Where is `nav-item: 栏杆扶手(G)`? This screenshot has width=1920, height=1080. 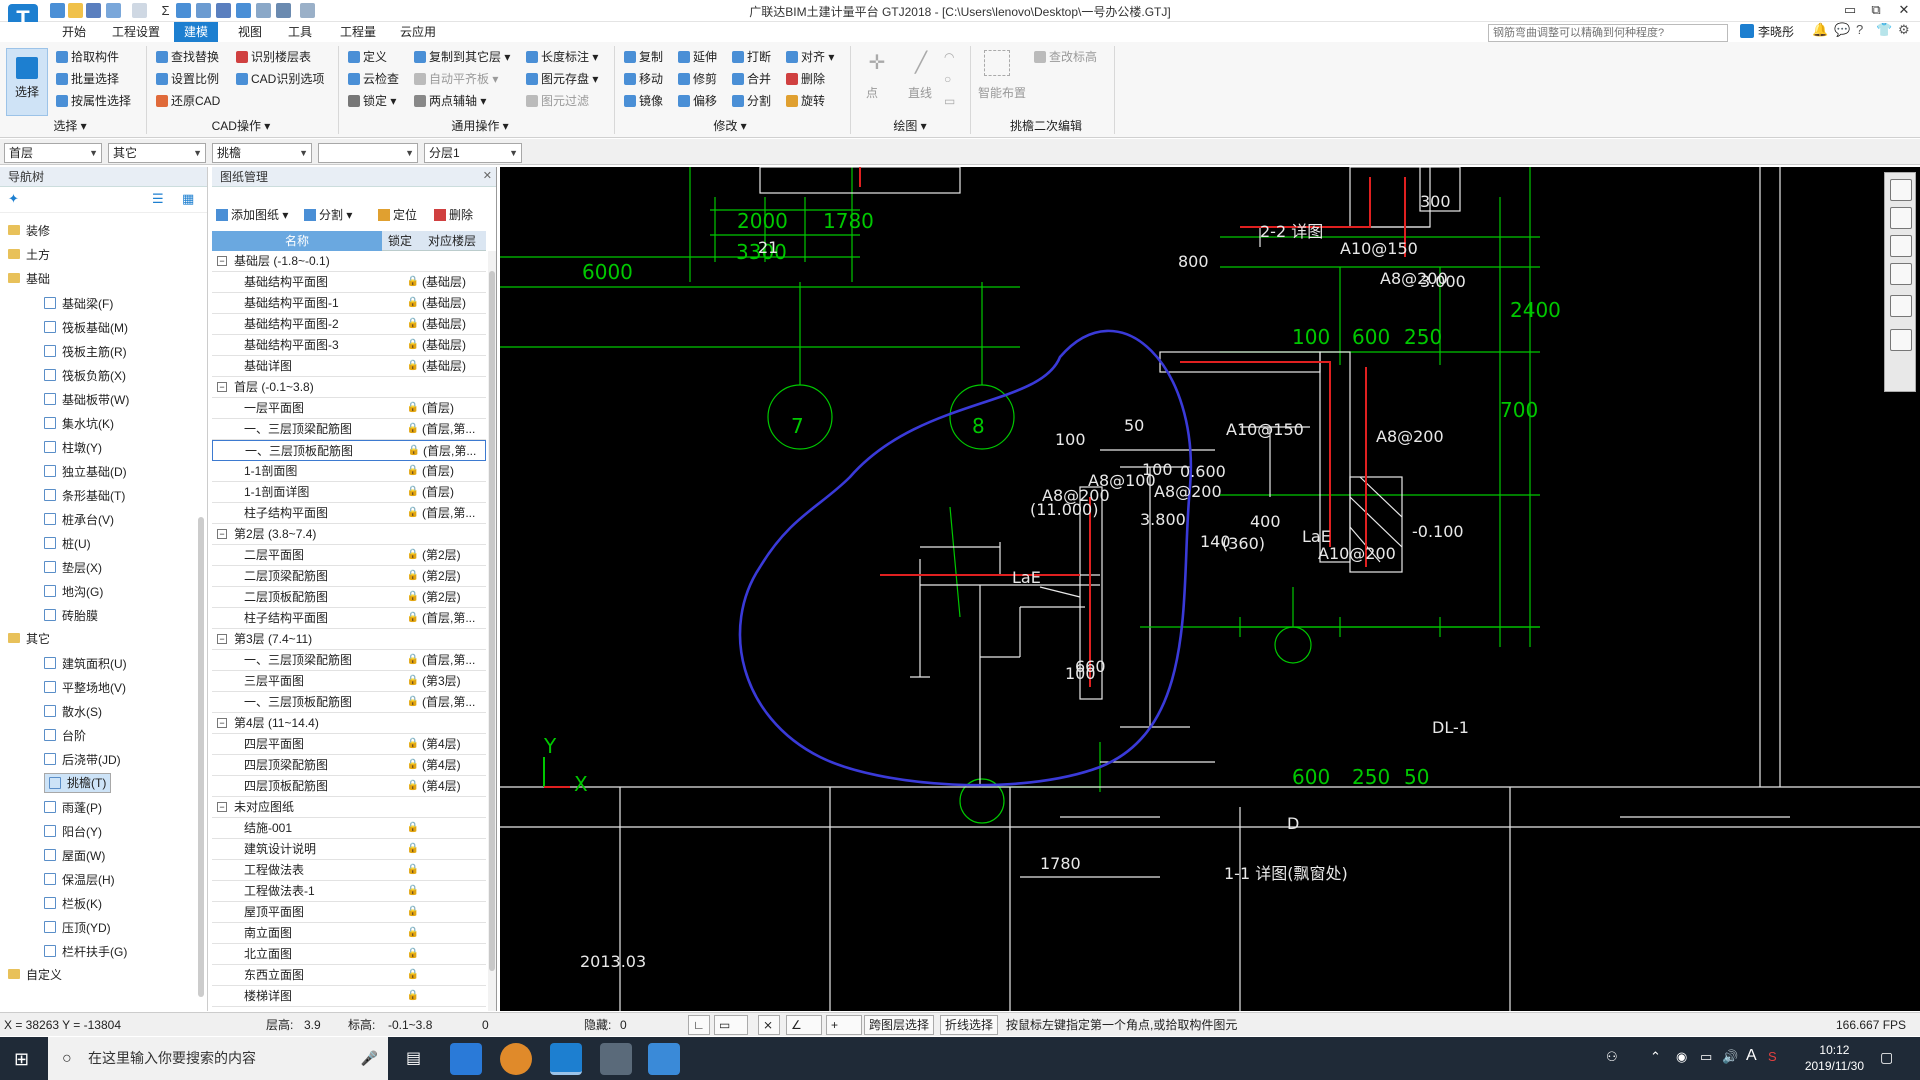
nav-item: 栏杆扶手(G) is located at coordinates (87, 951).